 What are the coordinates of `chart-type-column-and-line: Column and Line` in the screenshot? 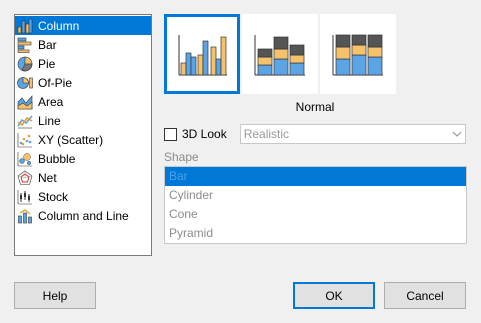 It's located at (83, 215).